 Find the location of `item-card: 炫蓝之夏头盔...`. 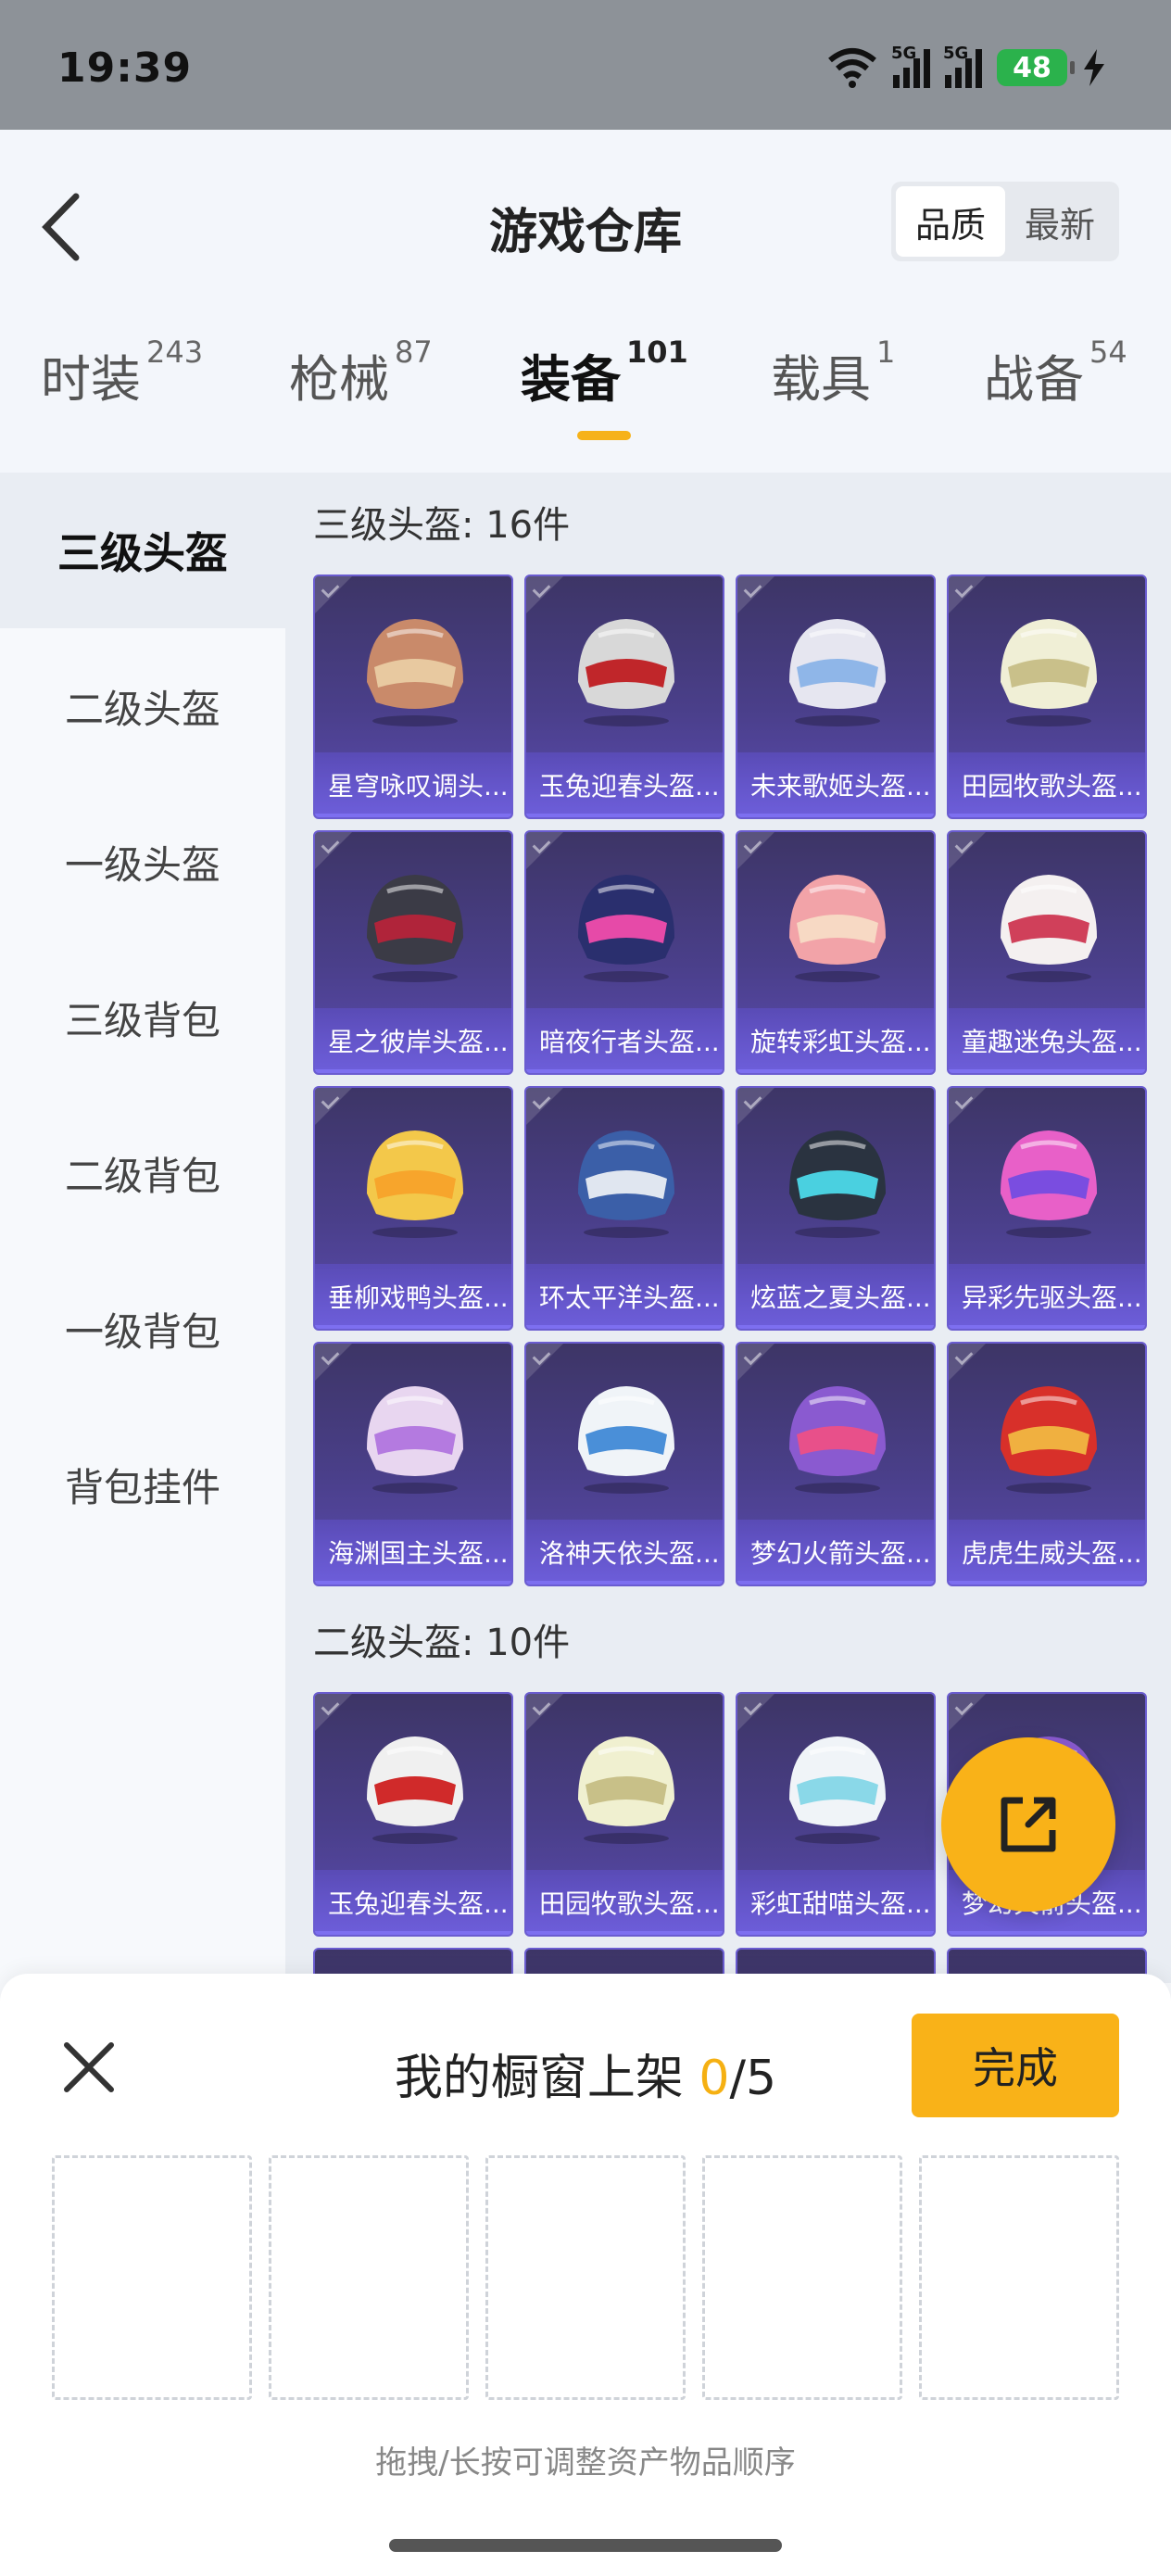

item-card: 炫蓝之夏头盔... is located at coordinates (836, 1208).